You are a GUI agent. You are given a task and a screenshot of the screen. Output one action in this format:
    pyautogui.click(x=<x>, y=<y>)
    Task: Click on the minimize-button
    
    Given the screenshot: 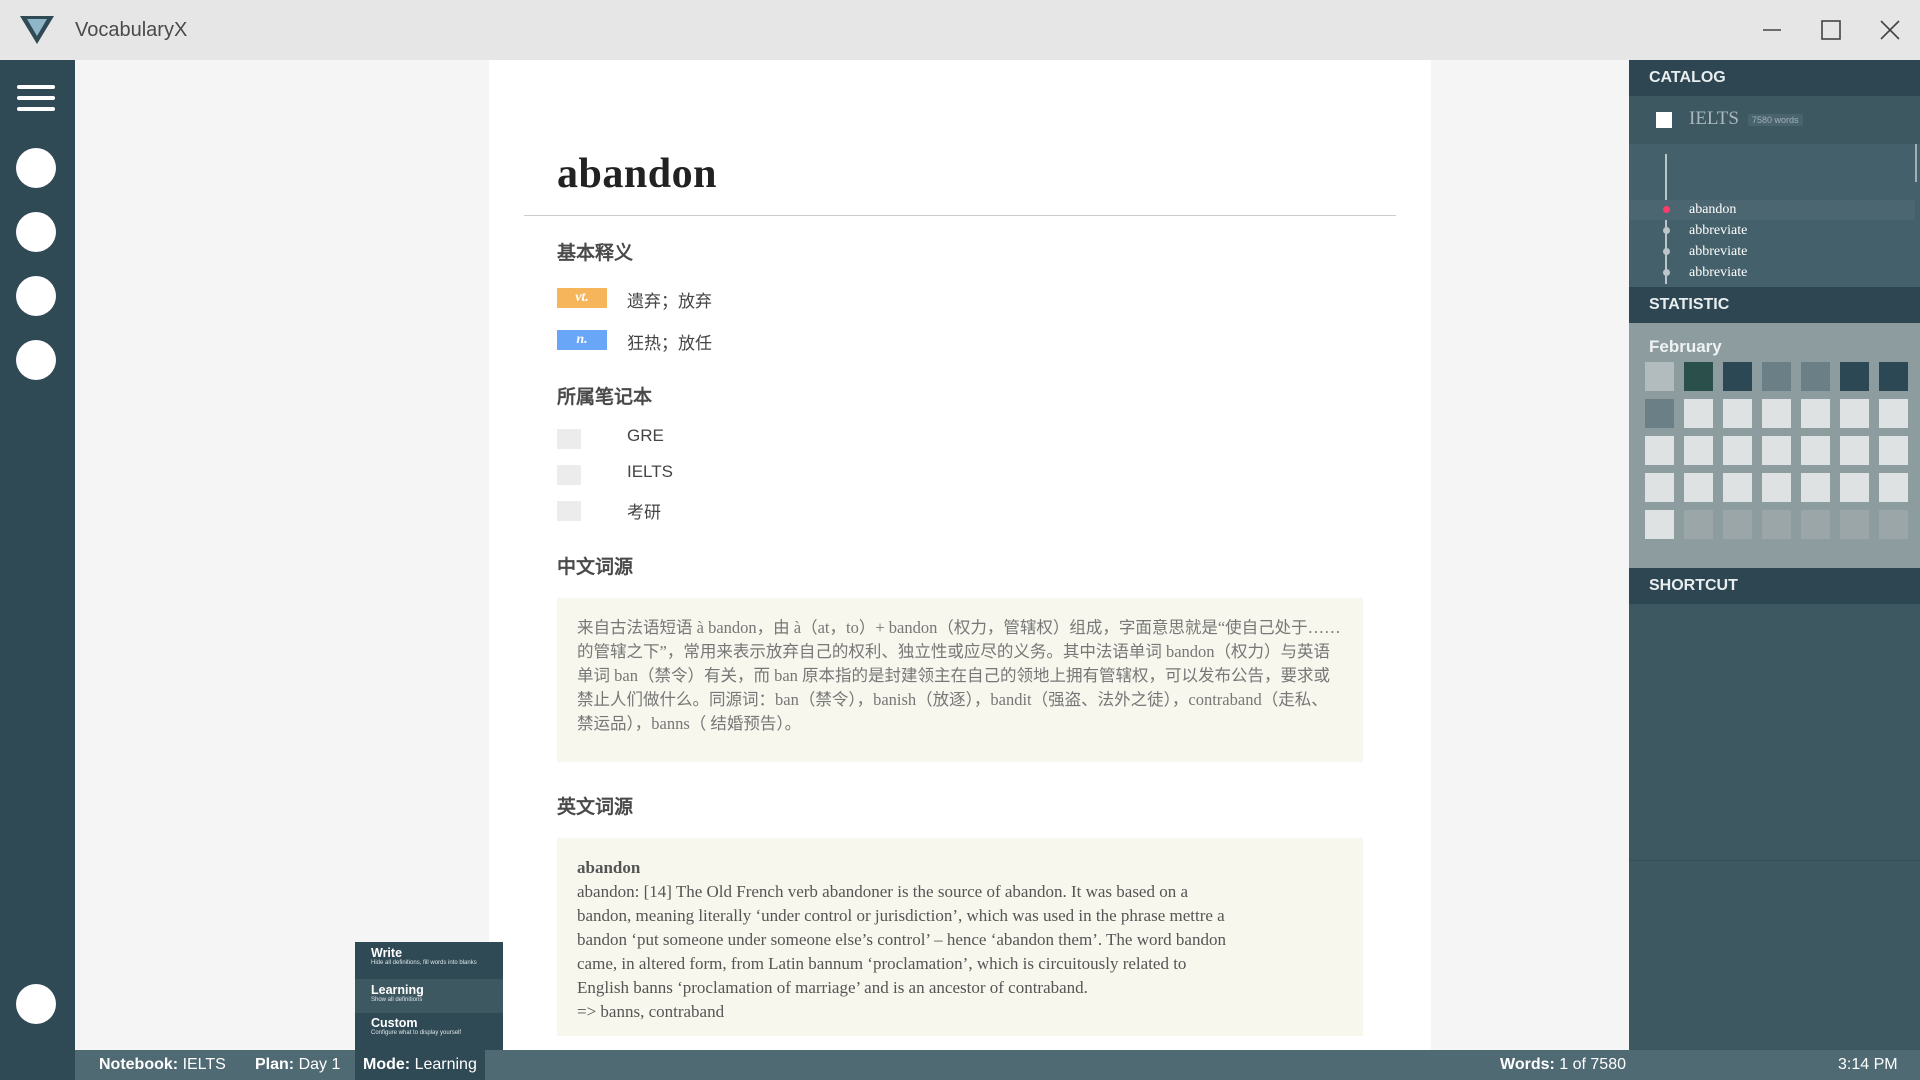 What is the action you would take?
    pyautogui.click(x=1772, y=30)
    